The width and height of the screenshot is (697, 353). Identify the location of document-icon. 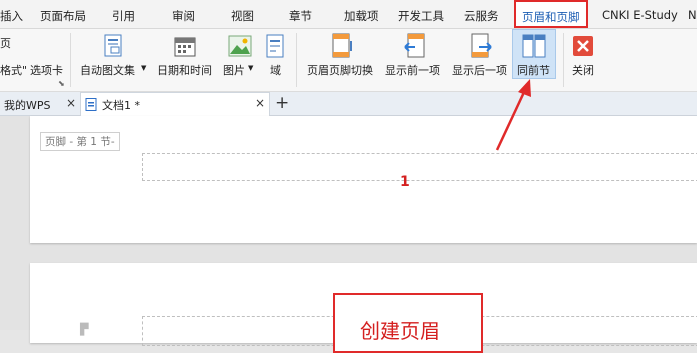
(91, 106).